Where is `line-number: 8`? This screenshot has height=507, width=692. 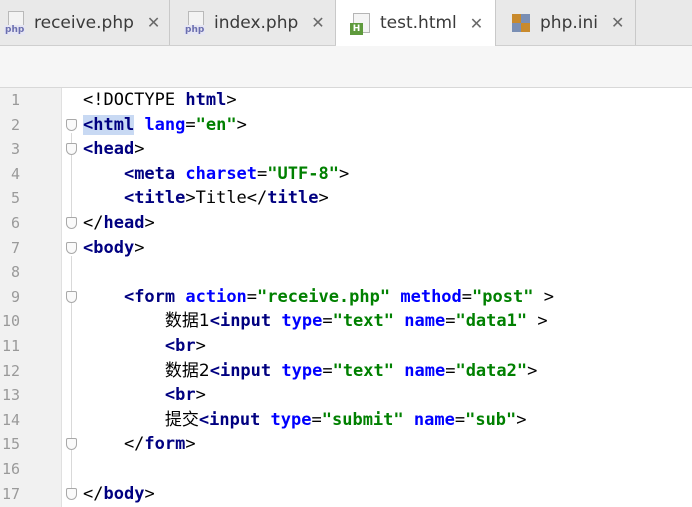 line-number: 8 is located at coordinates (15, 272).